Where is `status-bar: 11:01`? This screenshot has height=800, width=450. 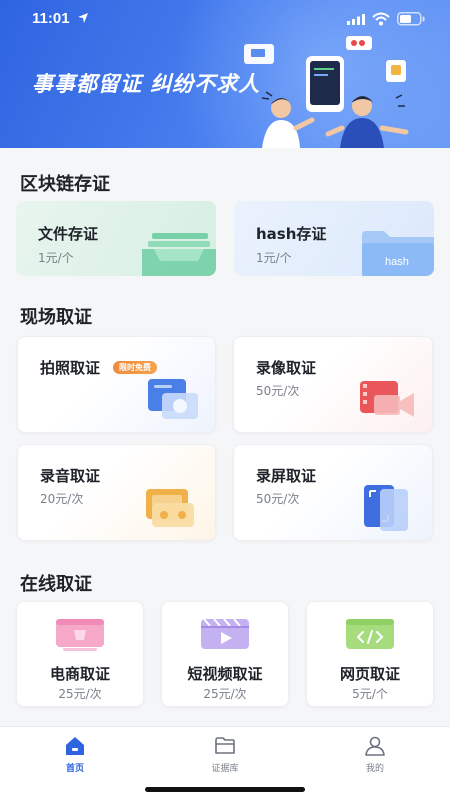
status-bar: 11:01 is located at coordinates (225, 20).